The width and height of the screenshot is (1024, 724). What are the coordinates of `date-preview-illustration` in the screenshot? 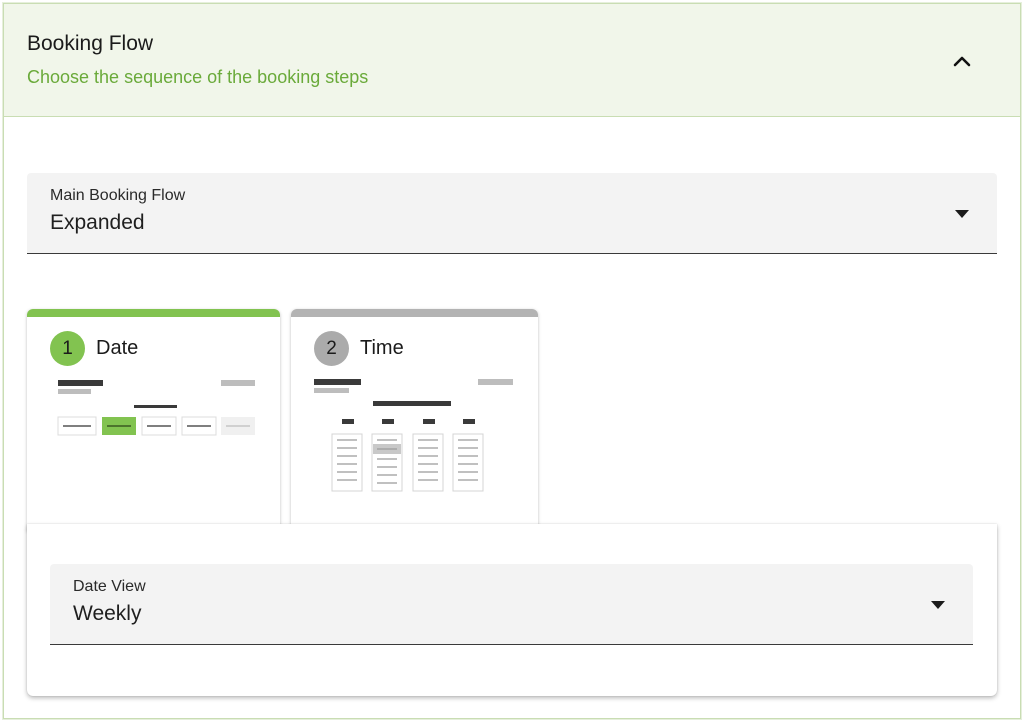 It's located at (156, 408).